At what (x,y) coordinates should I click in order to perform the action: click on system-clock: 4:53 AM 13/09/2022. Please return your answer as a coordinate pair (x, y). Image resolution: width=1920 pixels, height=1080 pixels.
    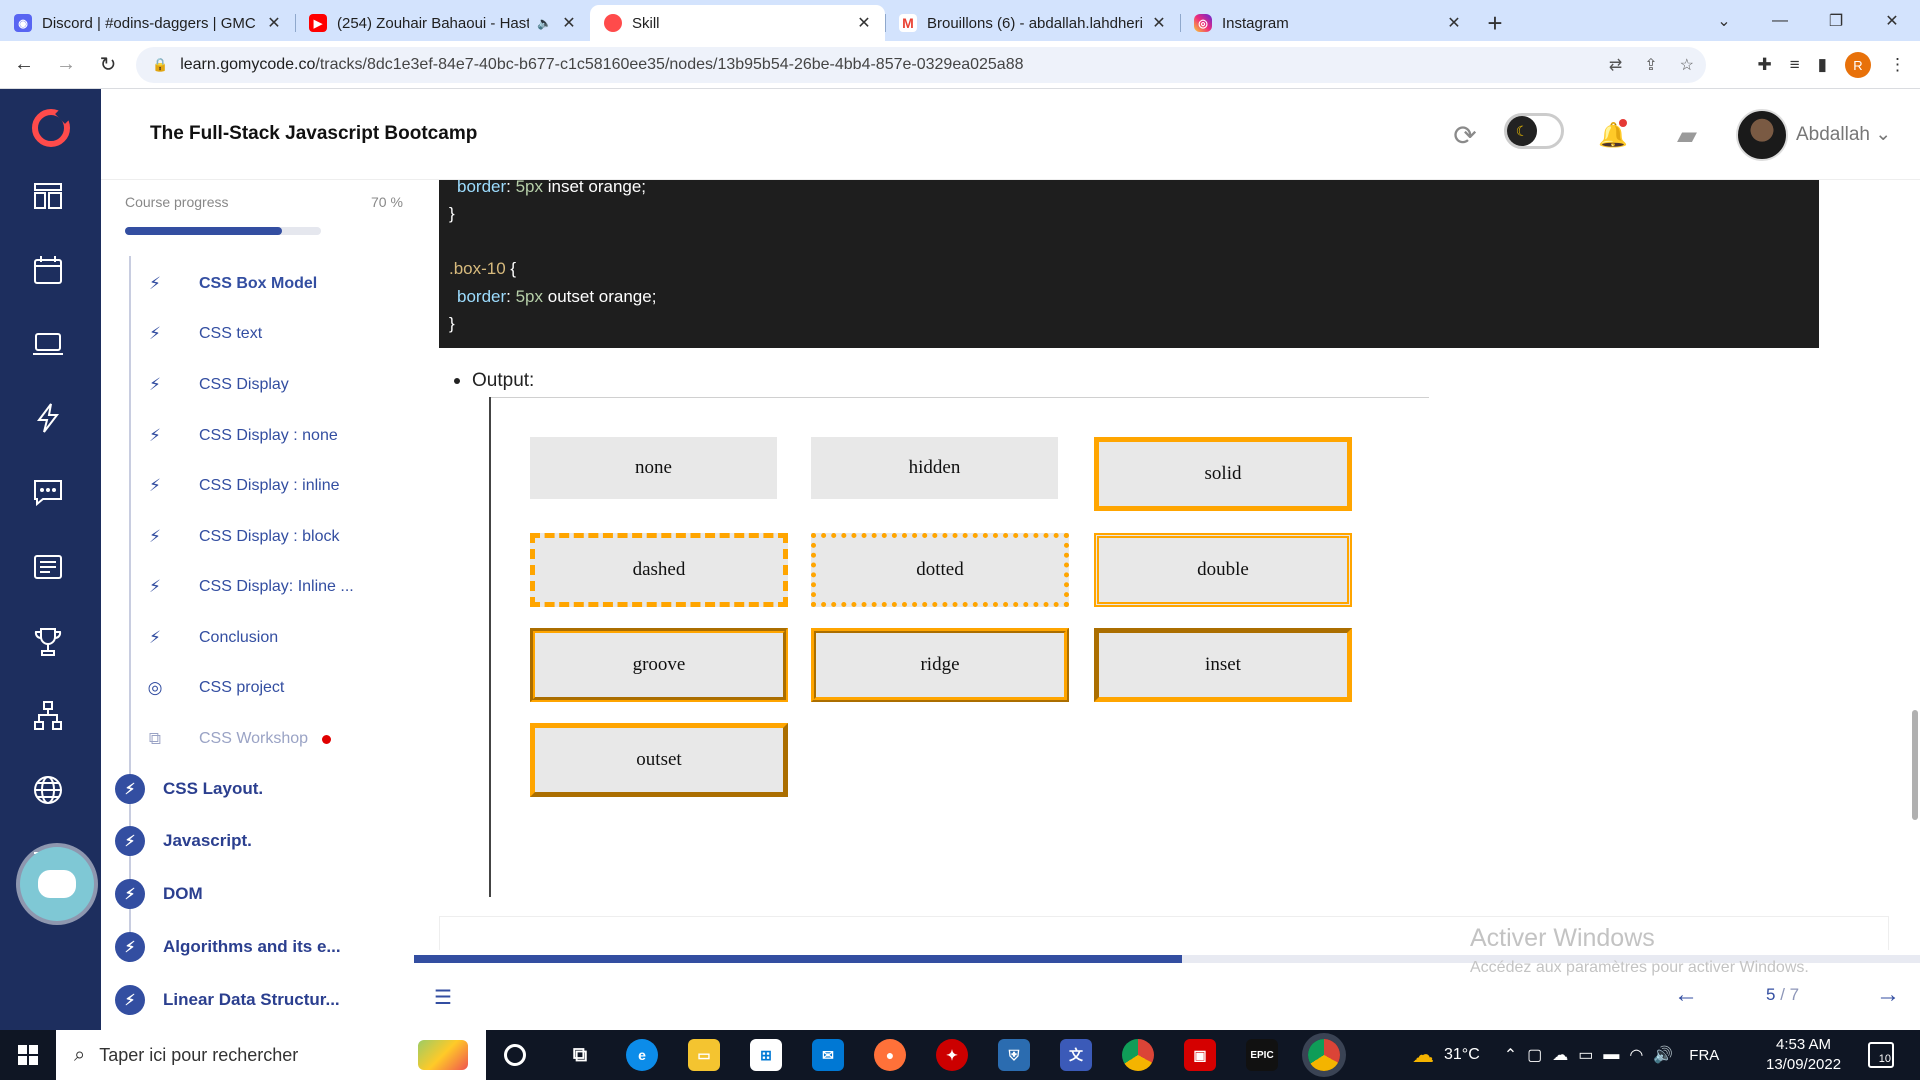
    Looking at the image, I should click on (1803, 1055).